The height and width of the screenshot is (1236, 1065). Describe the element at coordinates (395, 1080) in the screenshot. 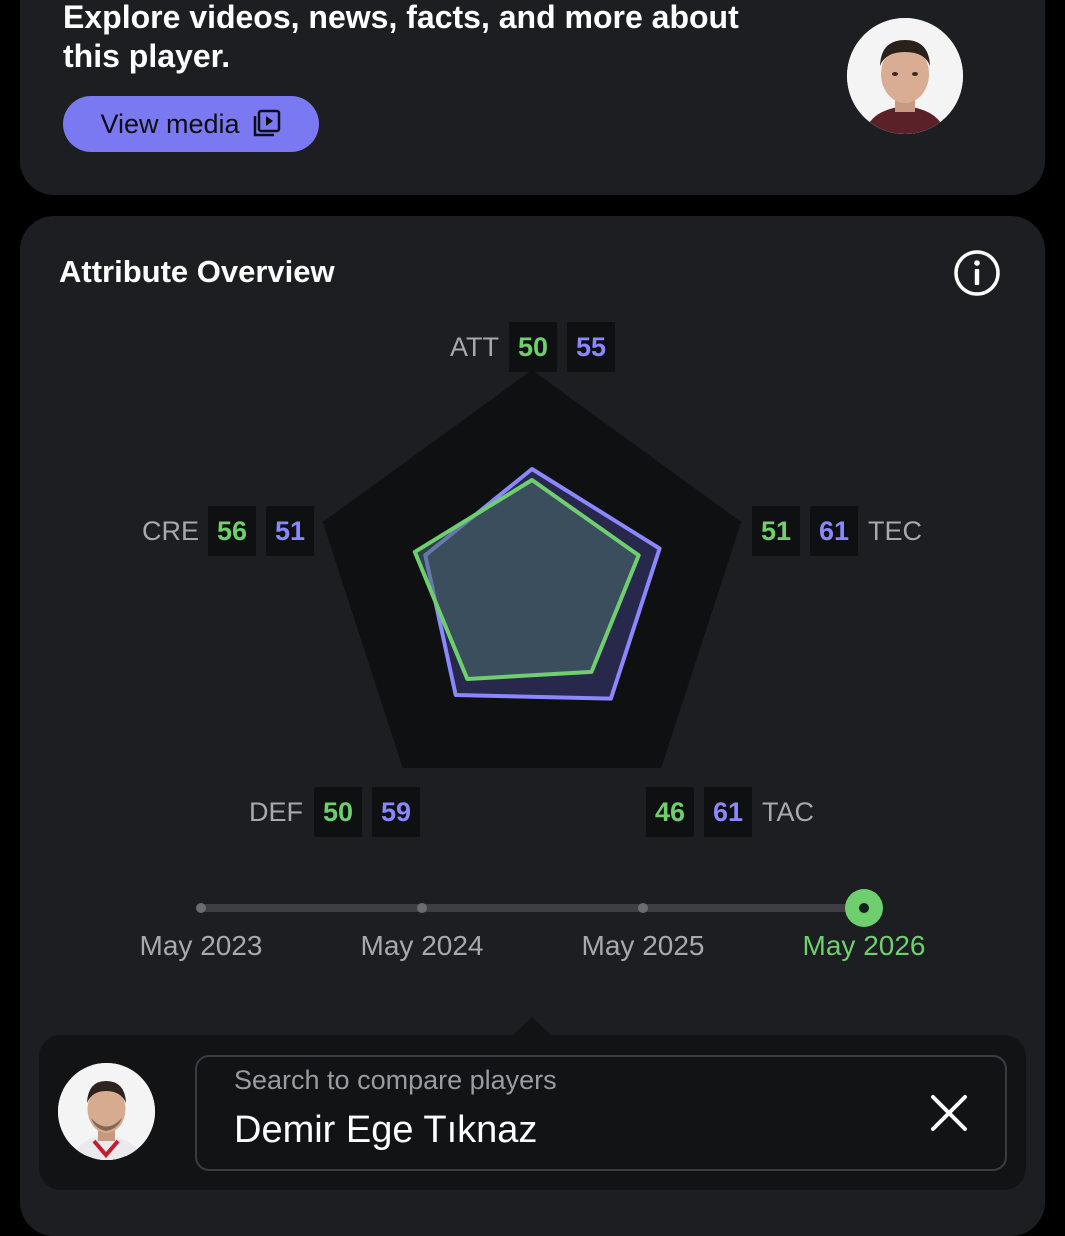

I see `compare-search-label: Search to compare players` at that location.